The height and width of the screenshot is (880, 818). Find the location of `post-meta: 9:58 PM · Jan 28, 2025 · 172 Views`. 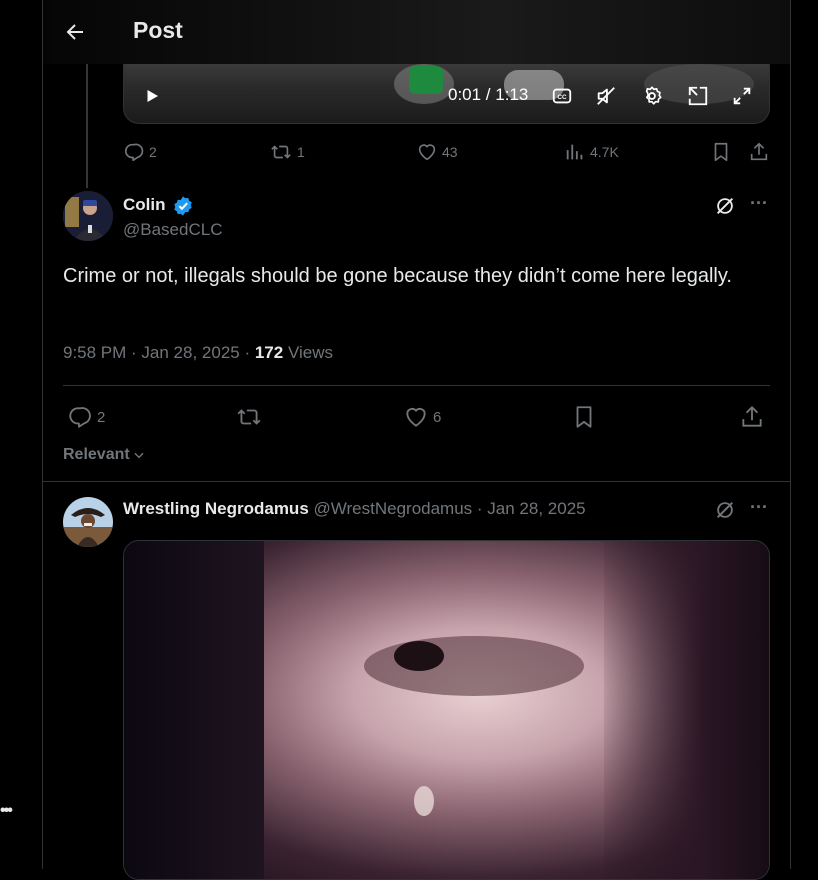

post-meta: 9:58 PM · Jan 28, 2025 · 172 Views is located at coordinates (198, 353).